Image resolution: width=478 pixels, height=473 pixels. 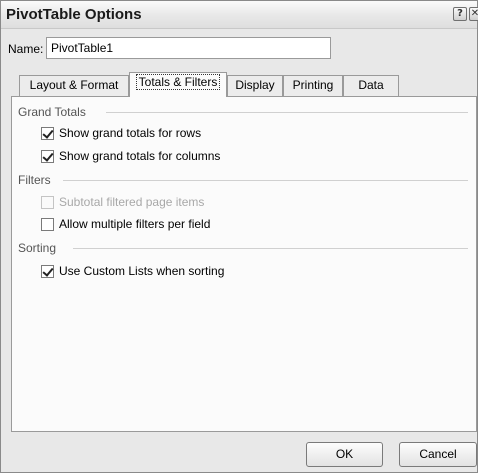 I want to click on tab-label: Display, so click(x=255, y=85).